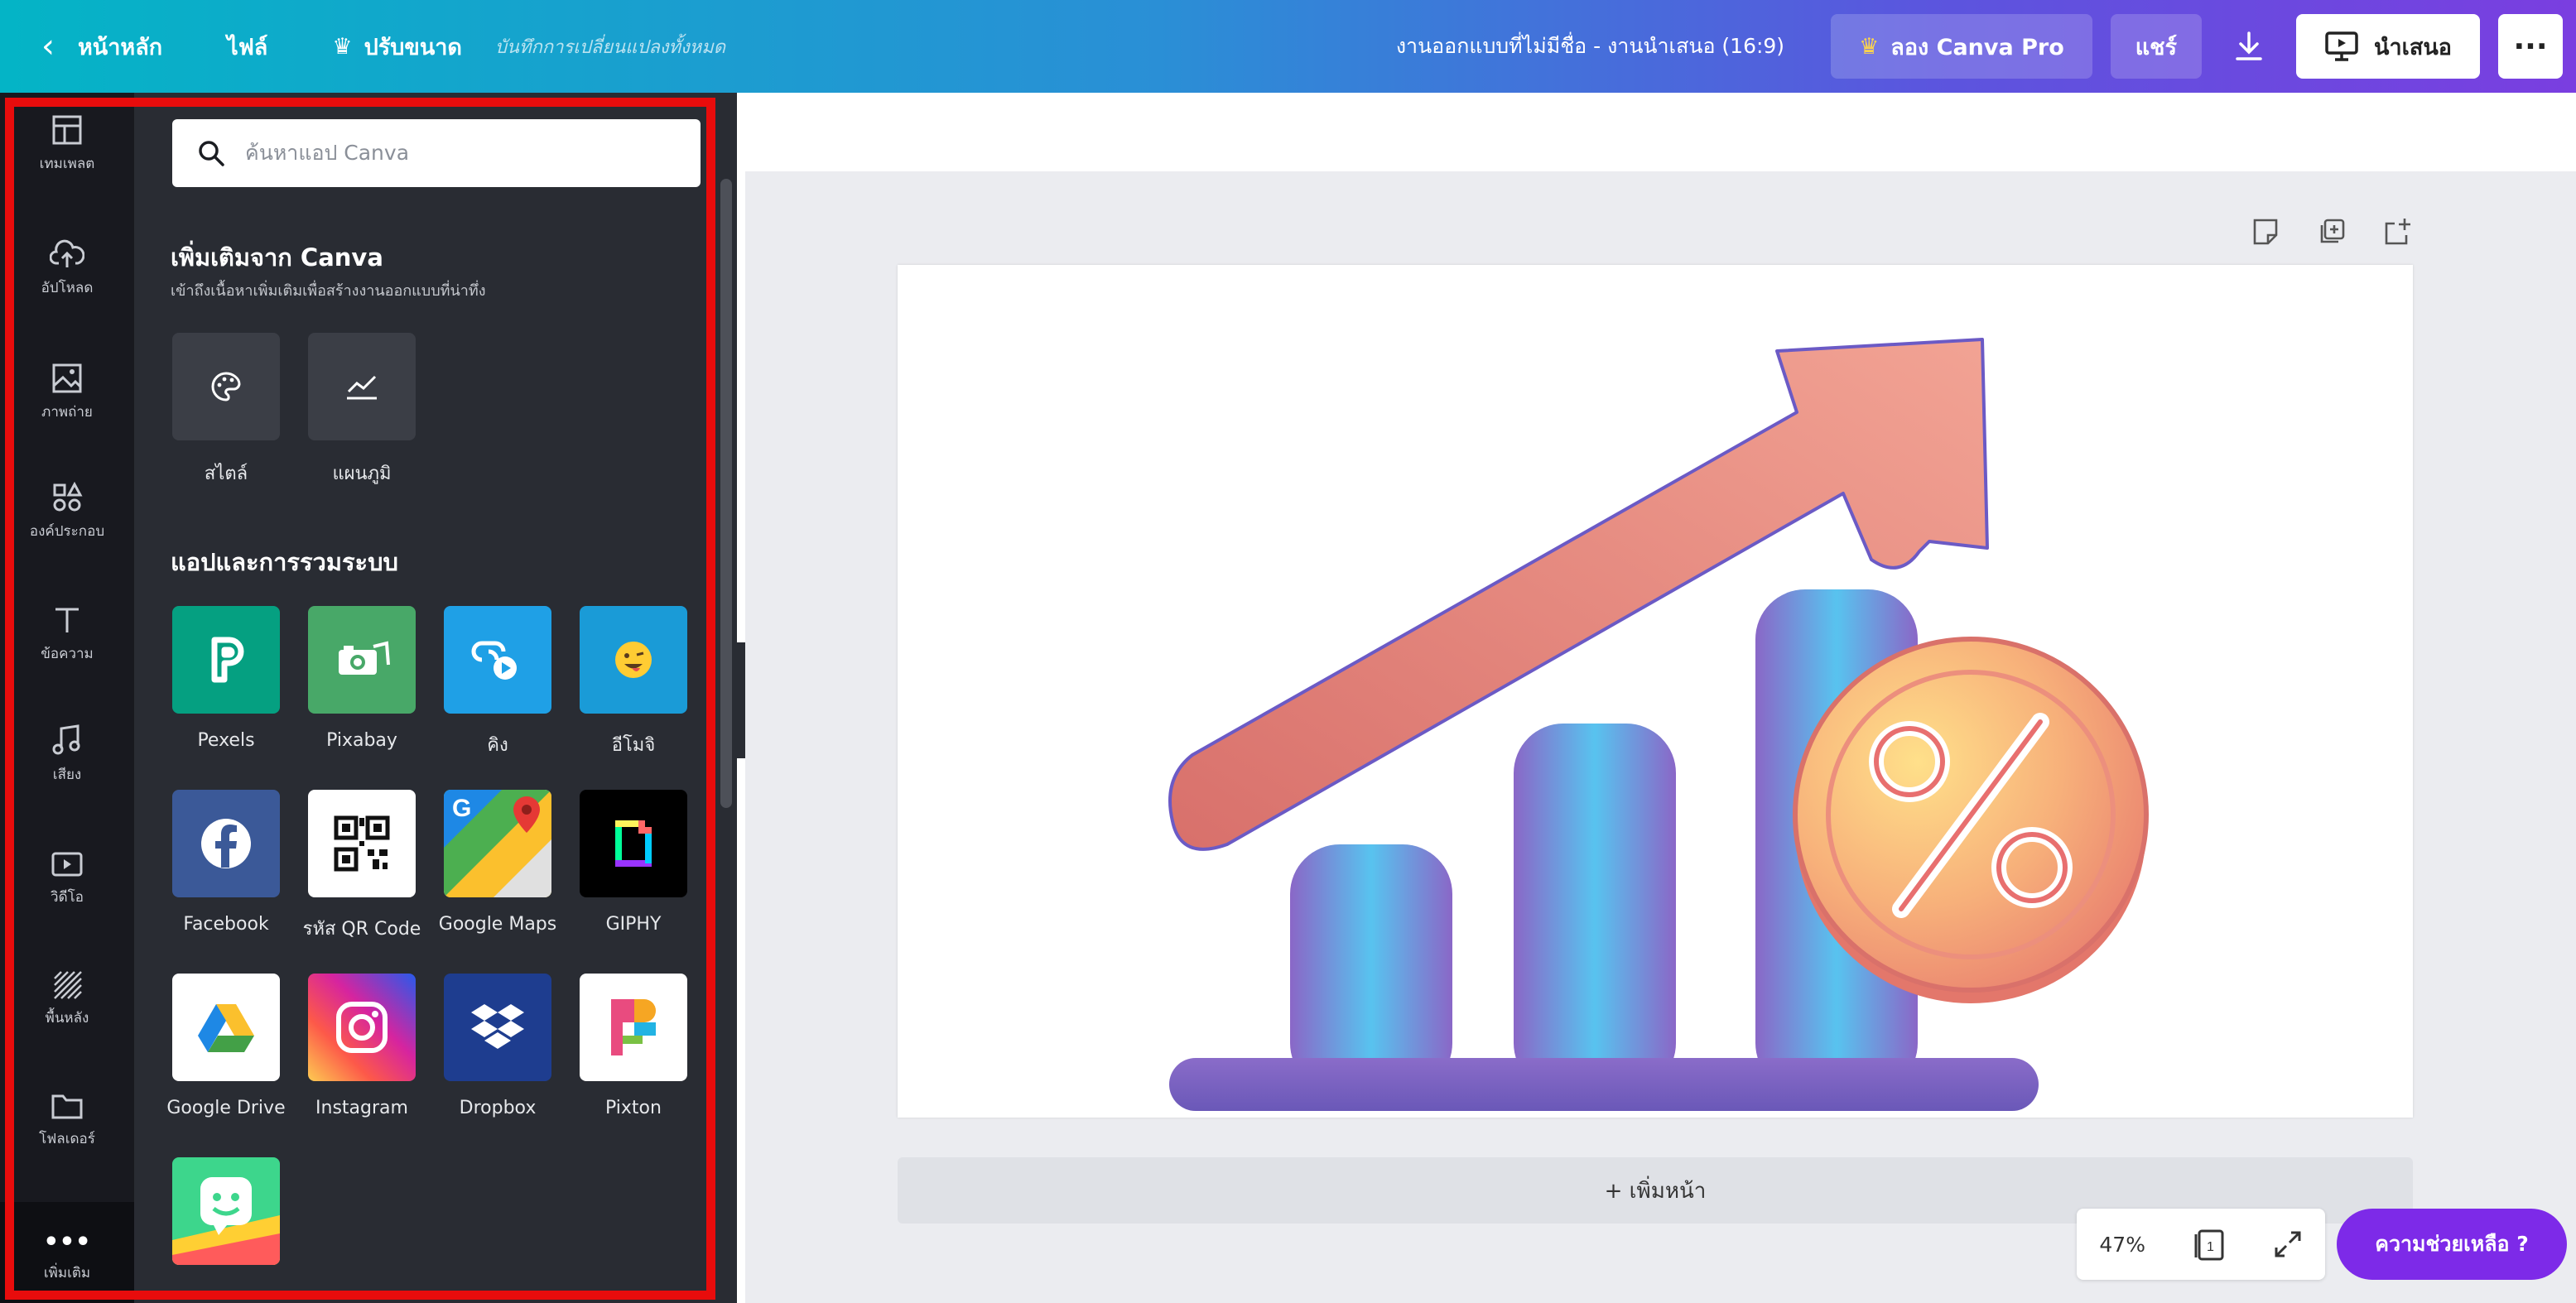  What do you see at coordinates (68, 985) in the screenshot?
I see `background-icon` at bounding box center [68, 985].